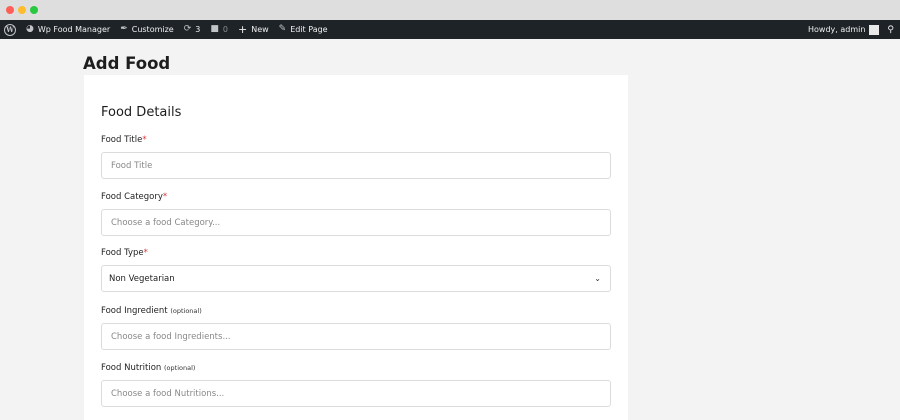  I want to click on food-type-label-text: Food Type, so click(122, 253).